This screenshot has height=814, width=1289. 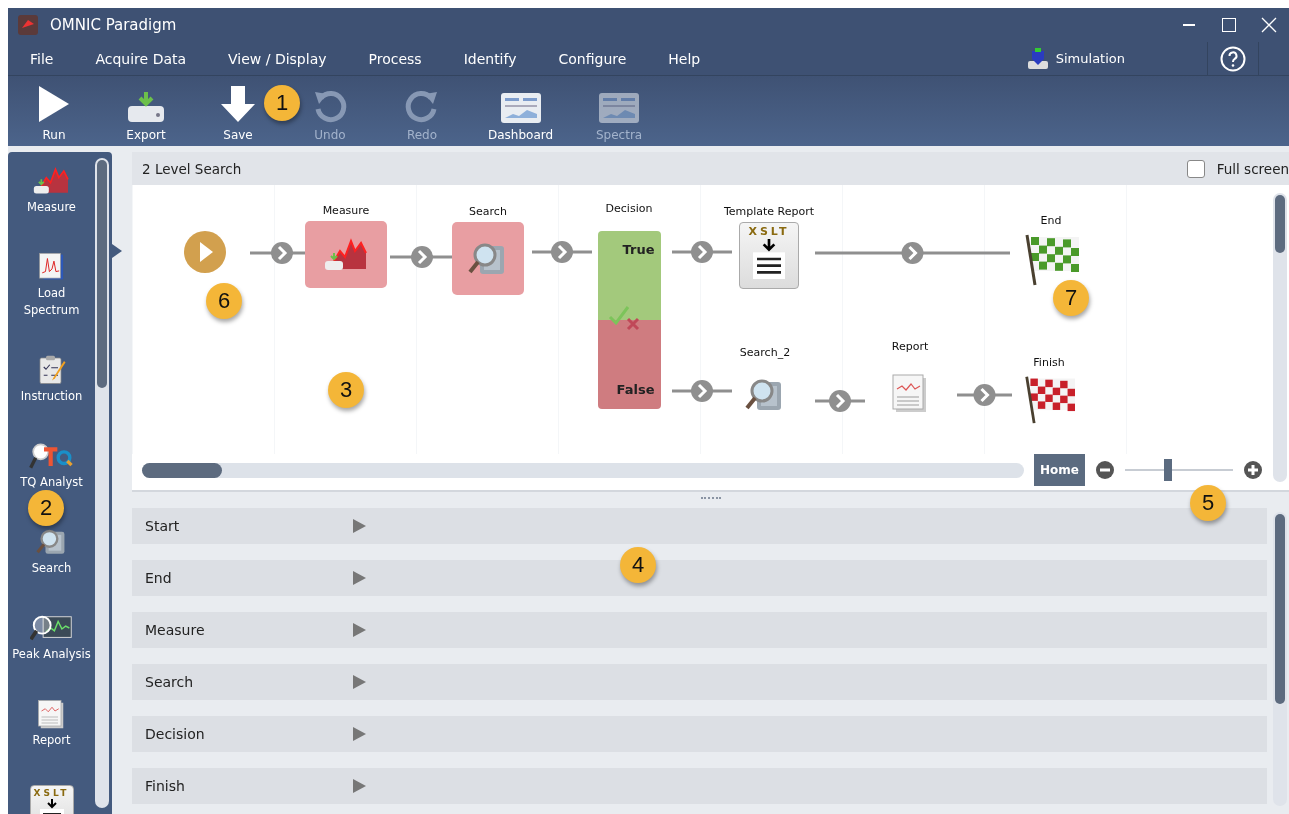 What do you see at coordinates (51, 207) in the screenshot?
I see `palette-item: Measure` at bounding box center [51, 207].